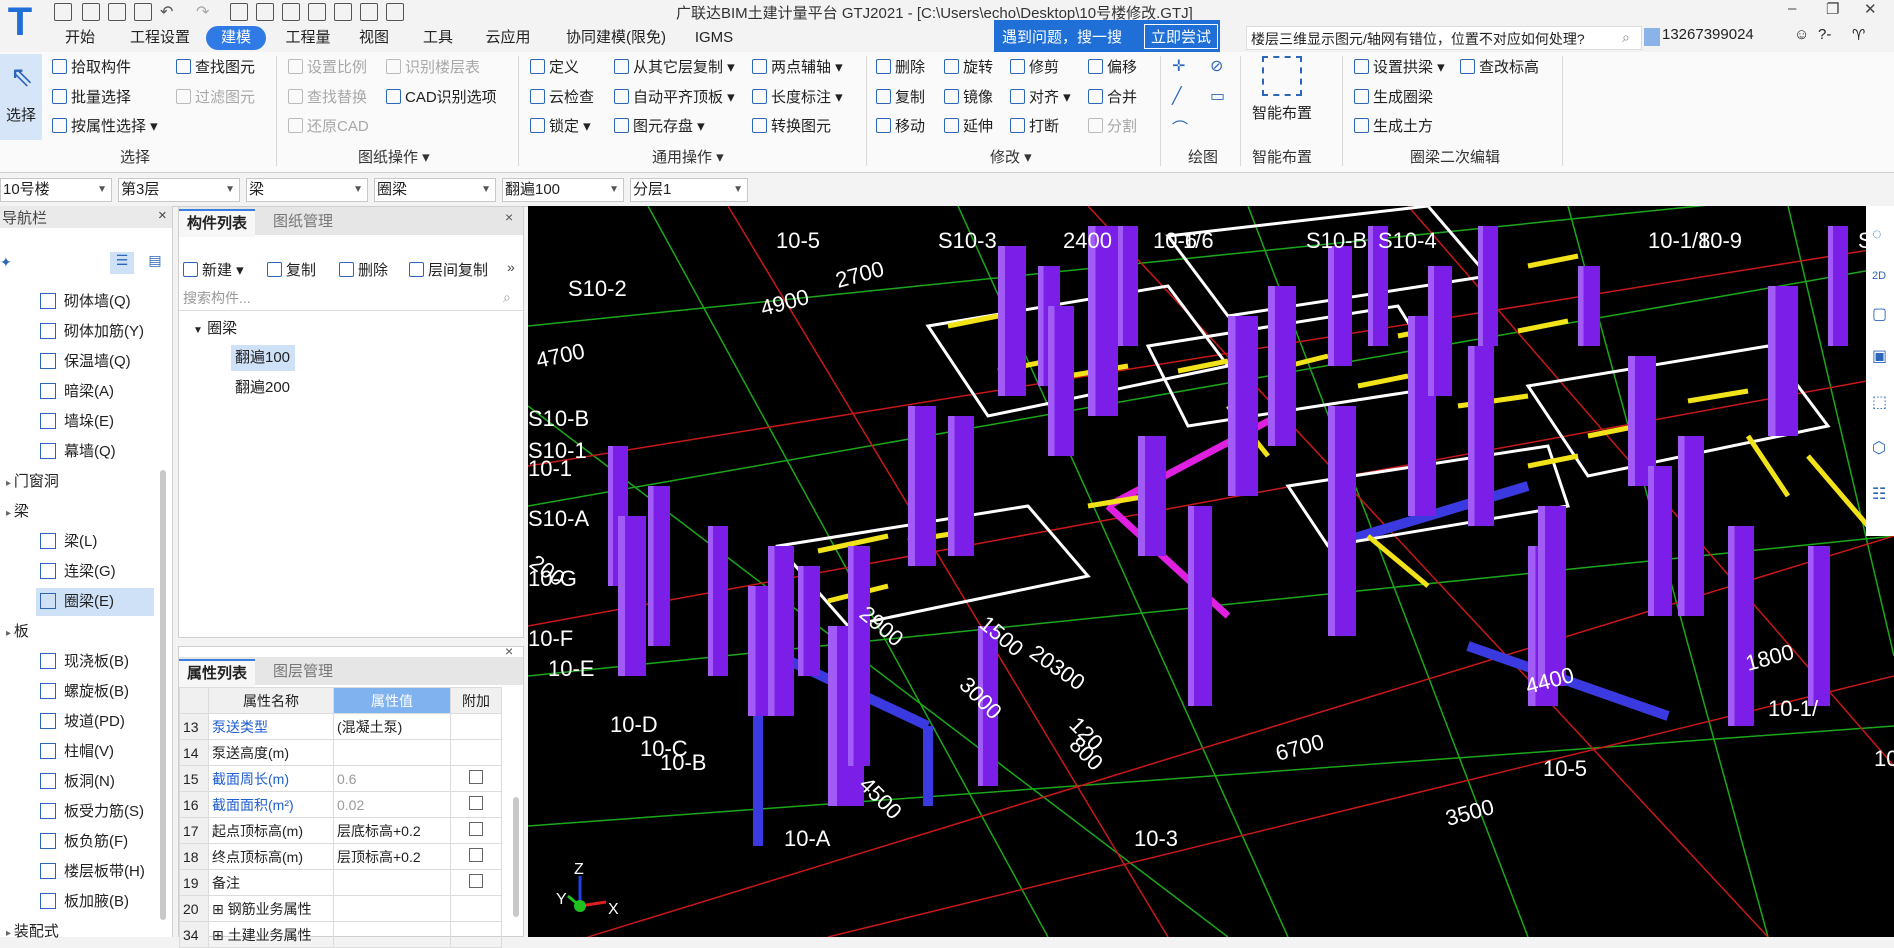 The height and width of the screenshot is (948, 1894). Describe the element at coordinates (86, 572) in the screenshot. I see `nav-item: 连梁(G)` at that location.